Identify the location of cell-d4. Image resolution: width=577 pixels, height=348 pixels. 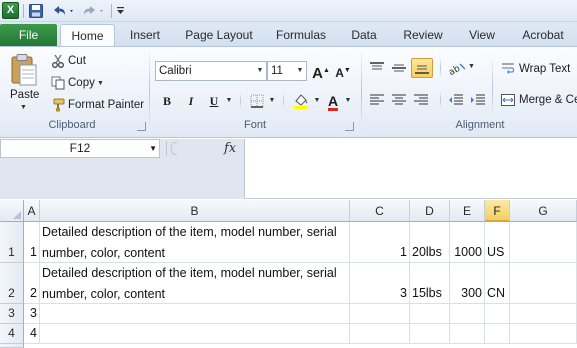
(430, 334).